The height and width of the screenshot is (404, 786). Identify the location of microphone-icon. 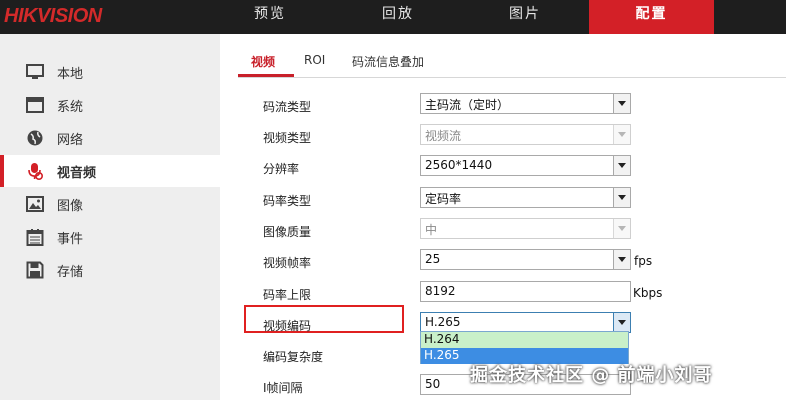
(35, 171).